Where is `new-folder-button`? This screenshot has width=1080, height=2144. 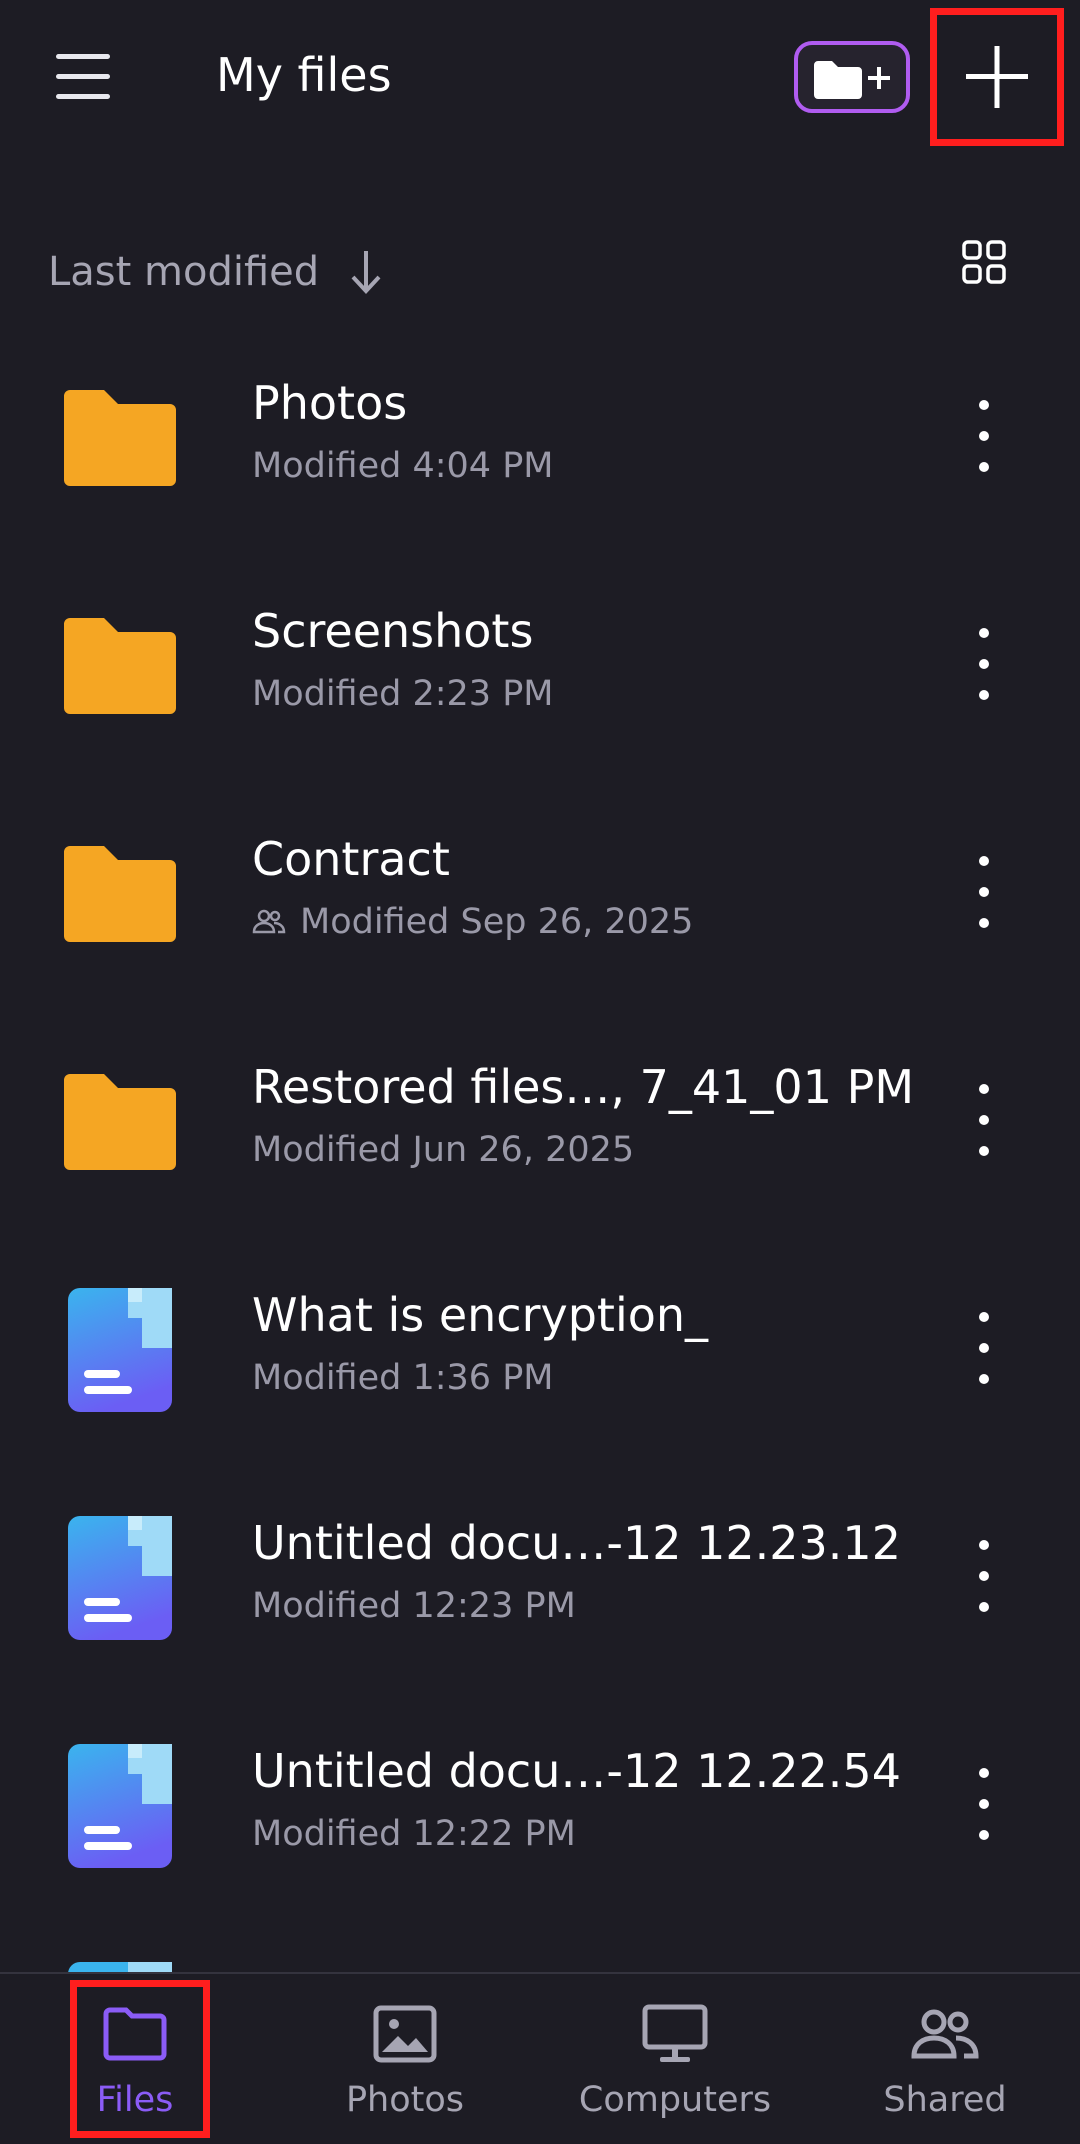 new-folder-button is located at coordinates (852, 77).